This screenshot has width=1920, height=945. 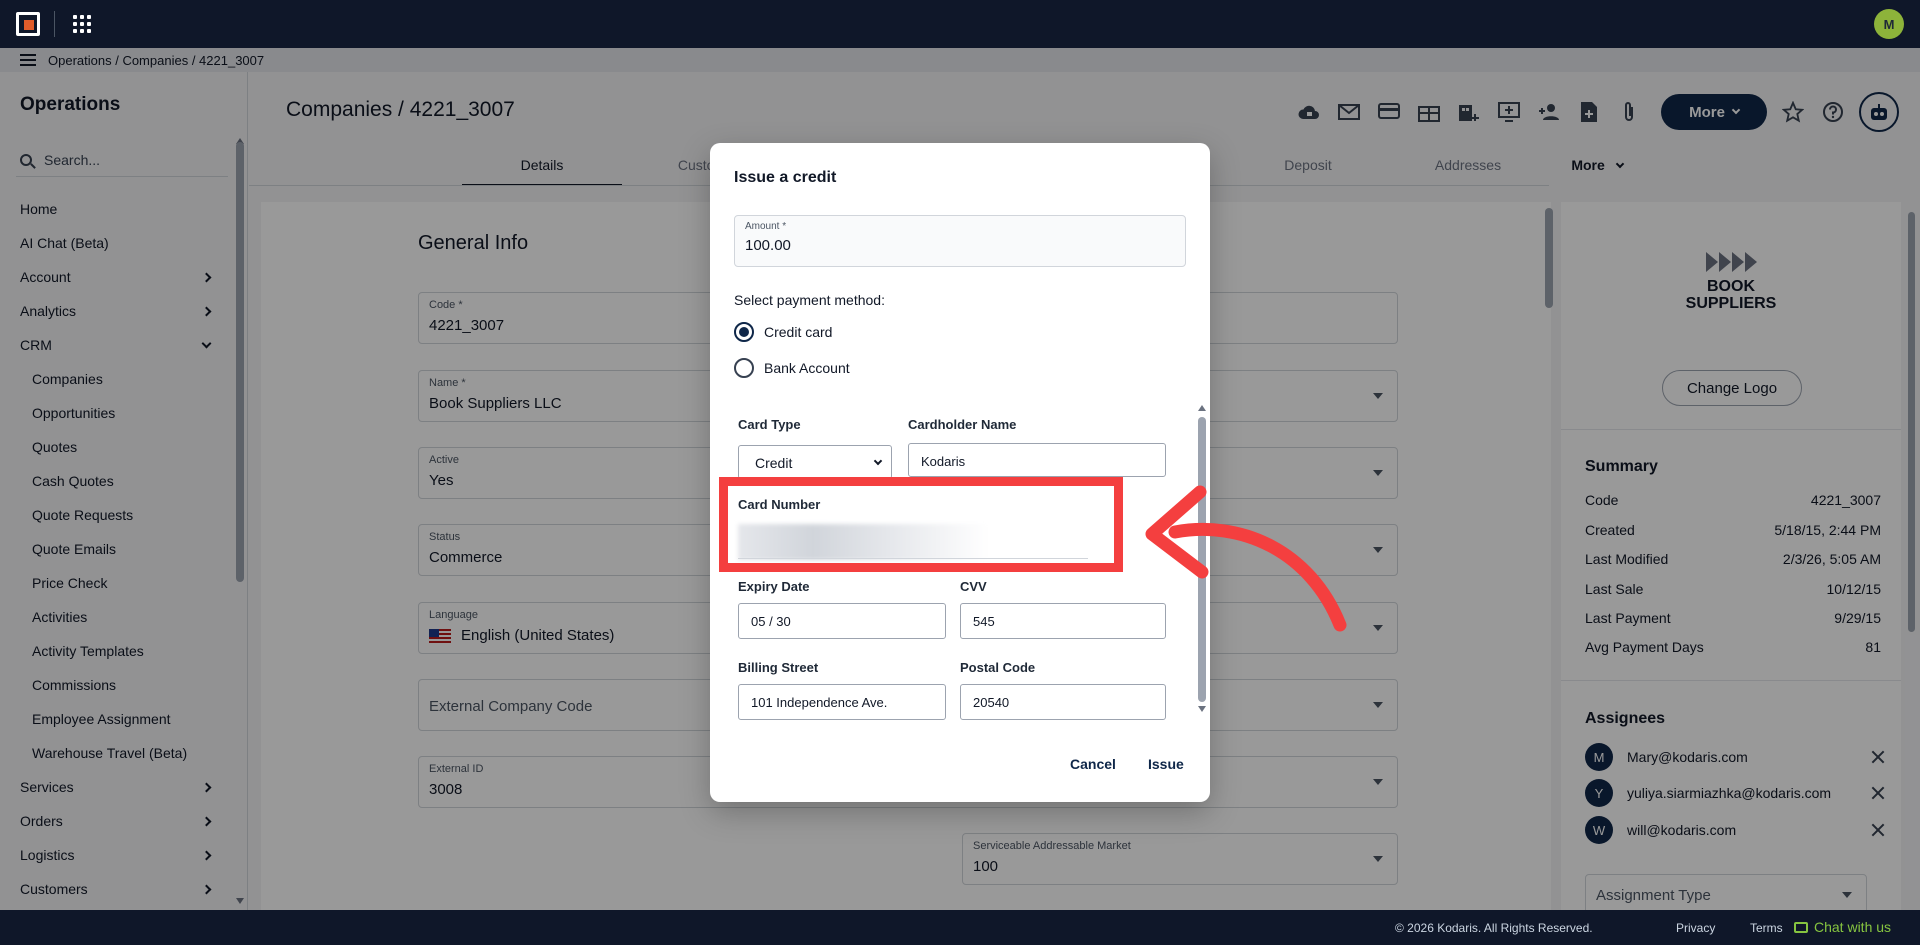 I want to click on app-grid-icon, so click(x=82, y=24).